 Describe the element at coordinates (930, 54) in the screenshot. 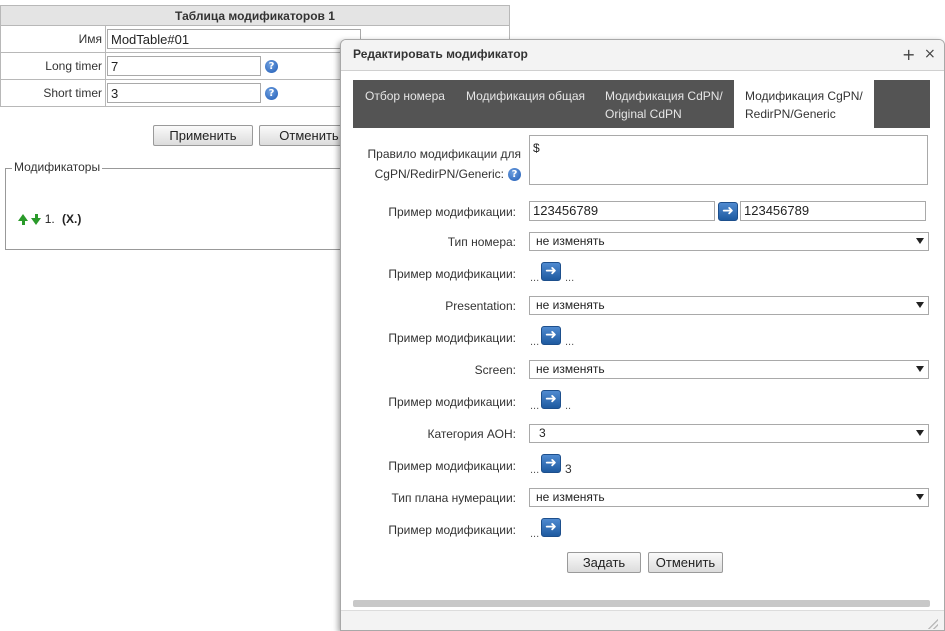

I see `close-icon: ×` at that location.